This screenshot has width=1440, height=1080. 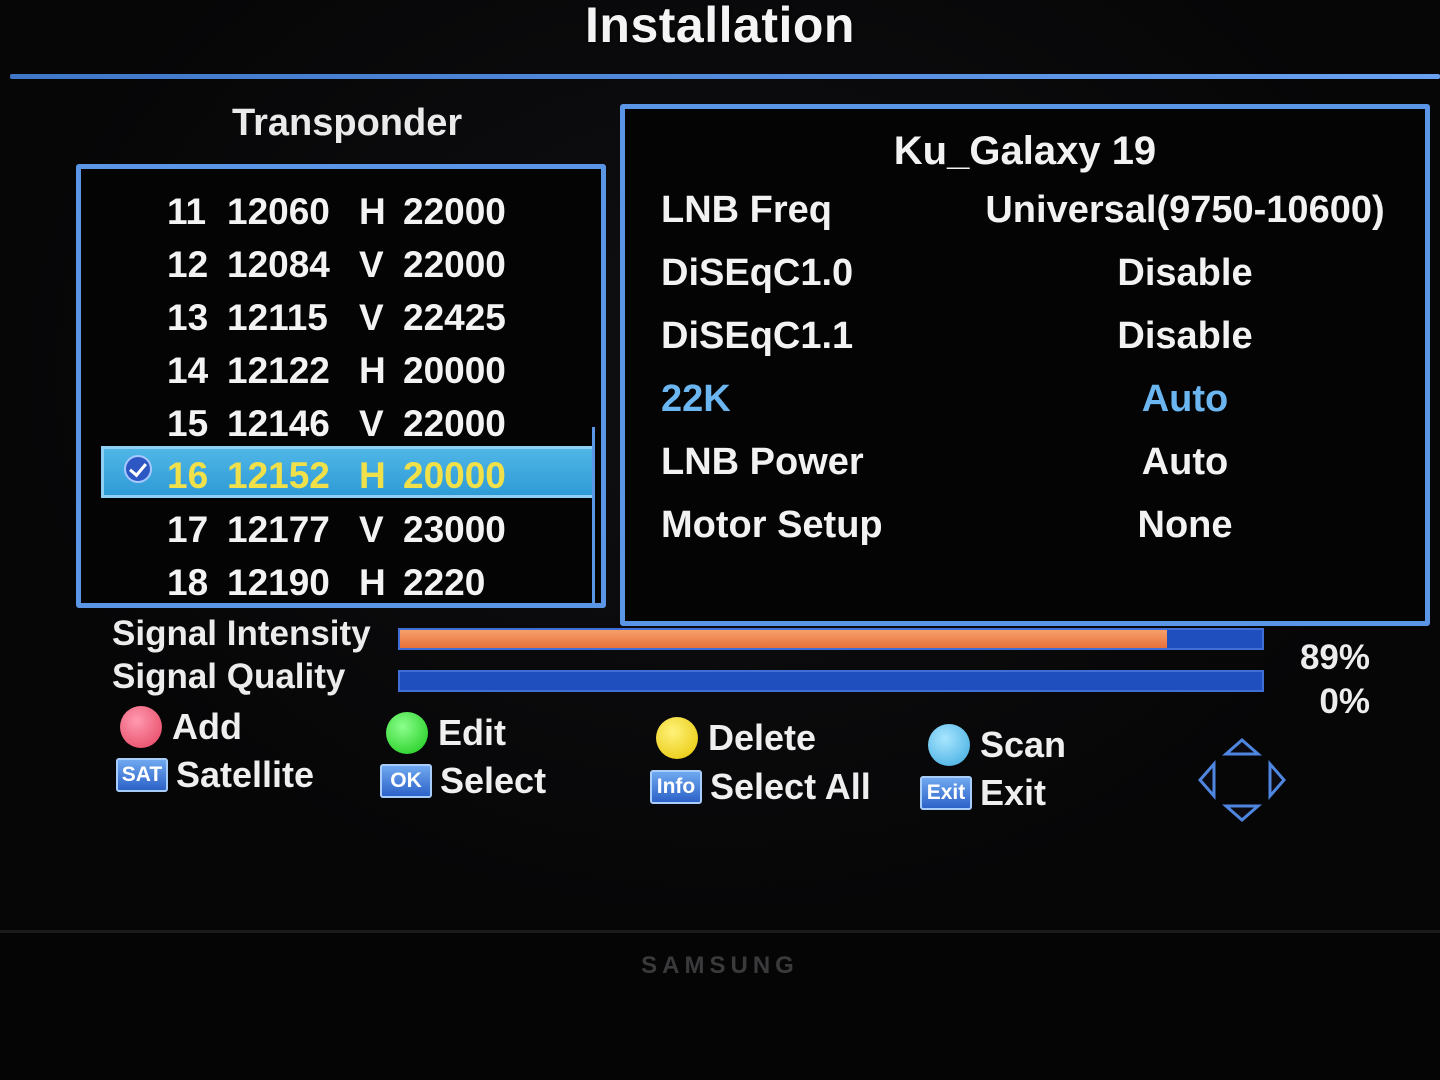 I want to click on setting-row: Motor Setup None, so click(x=1025, y=534).